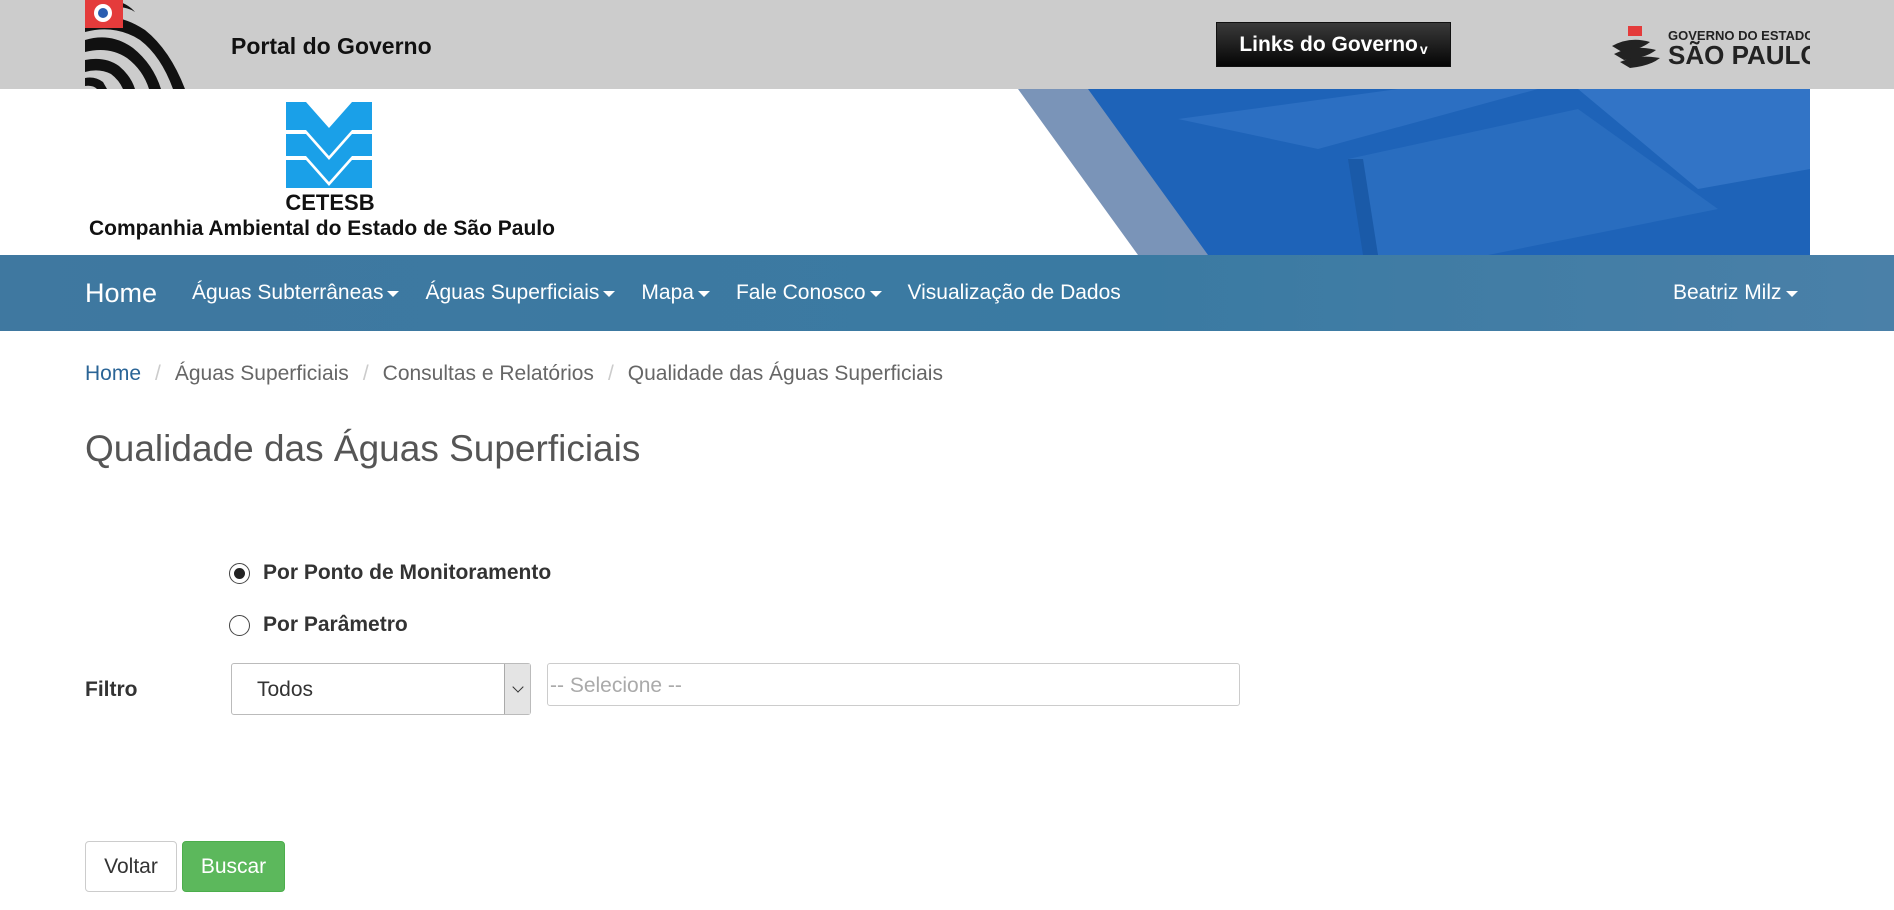 This screenshot has height=910, width=1894. What do you see at coordinates (113, 374) in the screenshot?
I see `breadcrumb-home: Home` at bounding box center [113, 374].